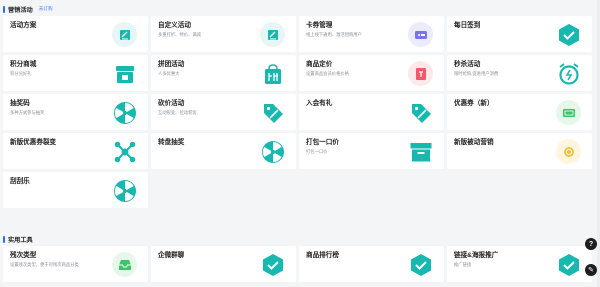 This screenshot has width=600, height=287. Describe the element at coordinates (169, 73) in the screenshot. I see `card-desc: 人多优惠大` at that location.